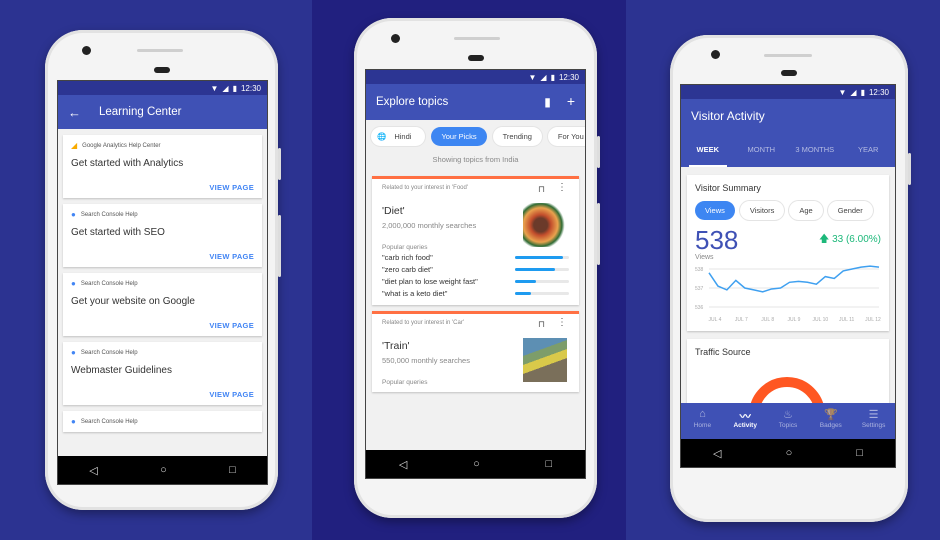 This screenshot has width=940, height=540. What do you see at coordinates (477, 38) in the screenshot?
I see `earpiece-speaker` at bounding box center [477, 38].